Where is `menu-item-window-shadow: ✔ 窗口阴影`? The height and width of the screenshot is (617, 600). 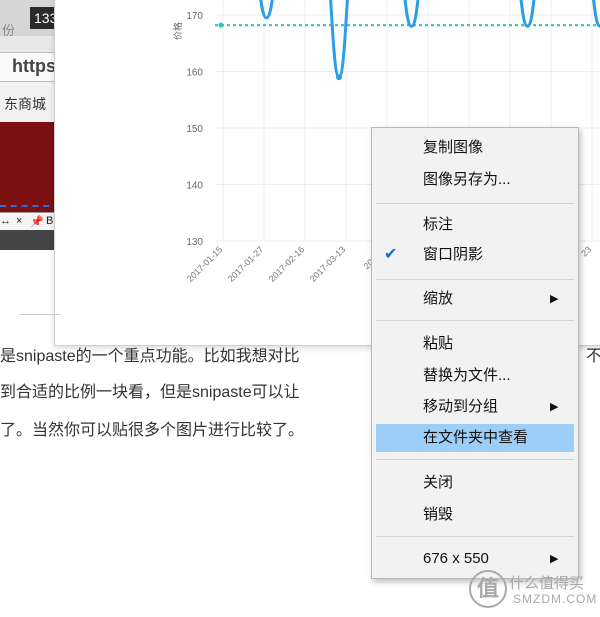 menu-item-window-shadow: ✔ 窗口阴影 is located at coordinates (475, 255).